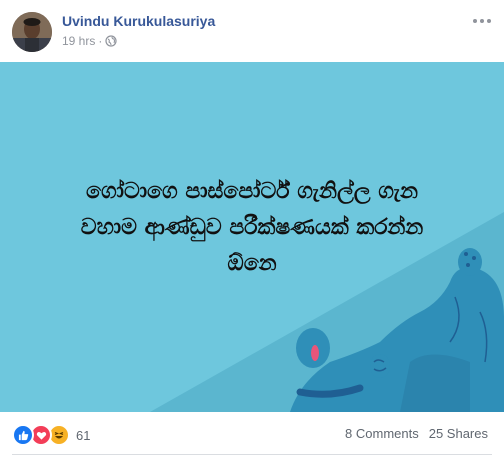 This screenshot has width=504, height=455. What do you see at coordinates (83, 435) in the screenshot?
I see `reaction-count: 61` at bounding box center [83, 435].